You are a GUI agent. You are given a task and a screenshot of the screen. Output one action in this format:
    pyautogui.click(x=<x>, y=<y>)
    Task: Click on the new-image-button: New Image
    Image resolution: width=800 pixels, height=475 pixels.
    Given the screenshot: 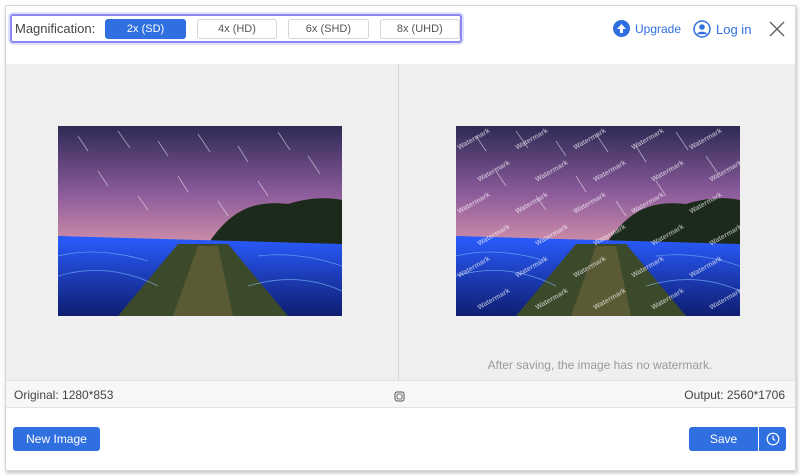 What is the action you would take?
    pyautogui.click(x=56, y=439)
    